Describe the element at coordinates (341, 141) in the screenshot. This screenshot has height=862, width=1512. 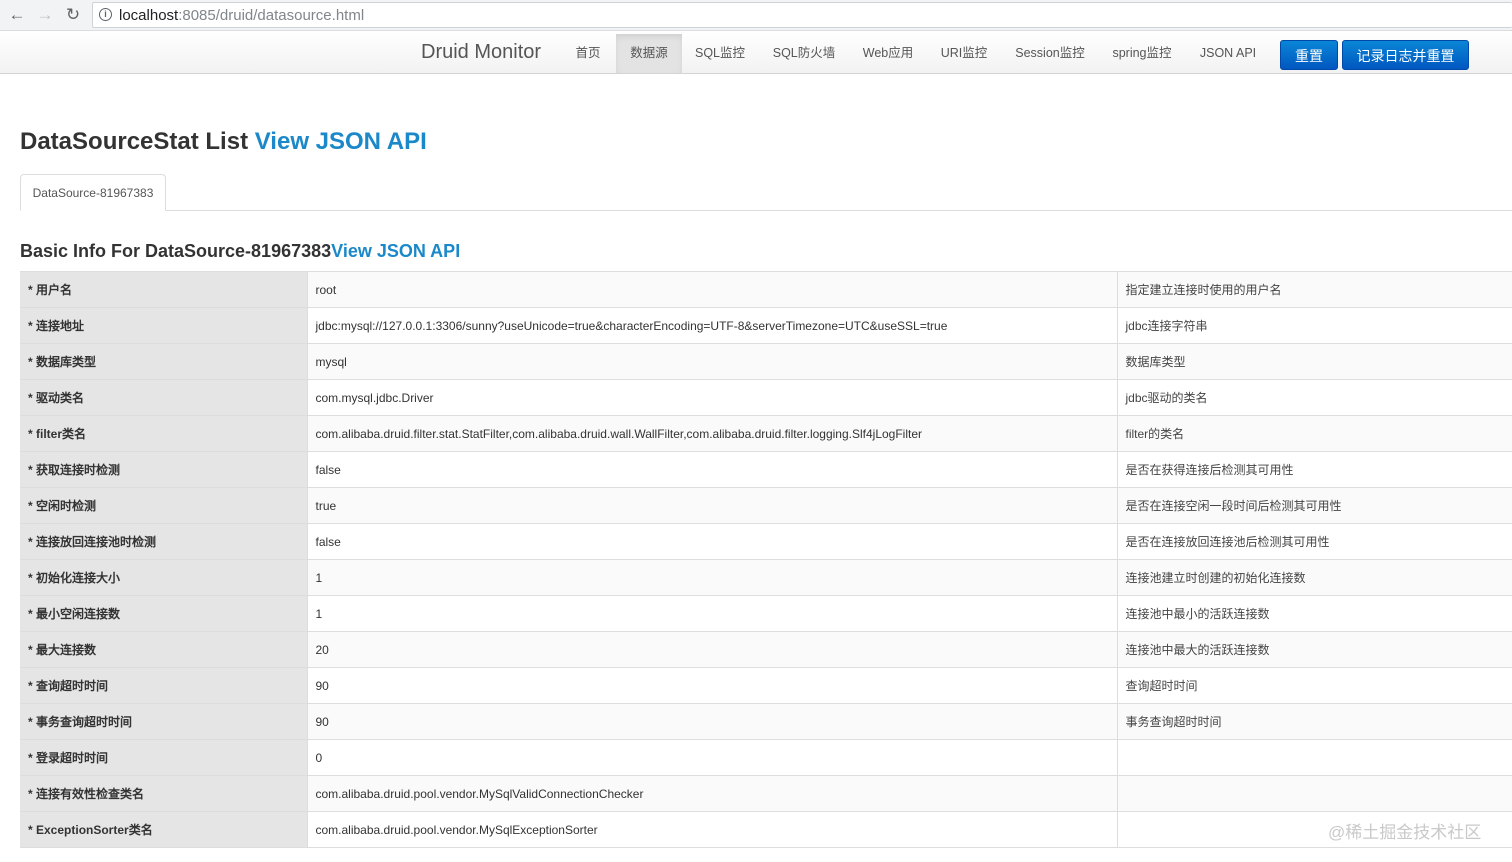
I see `view-json-api-link: View JSON API` at that location.